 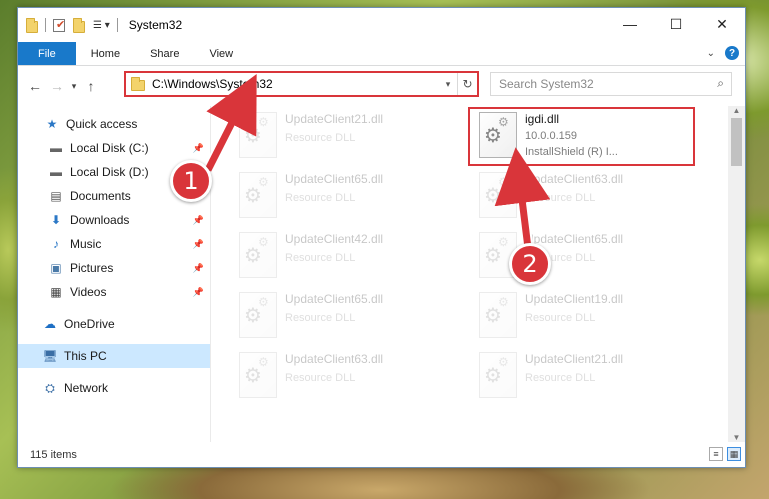 I want to click on toolbar-separator, so click(x=117, y=25).